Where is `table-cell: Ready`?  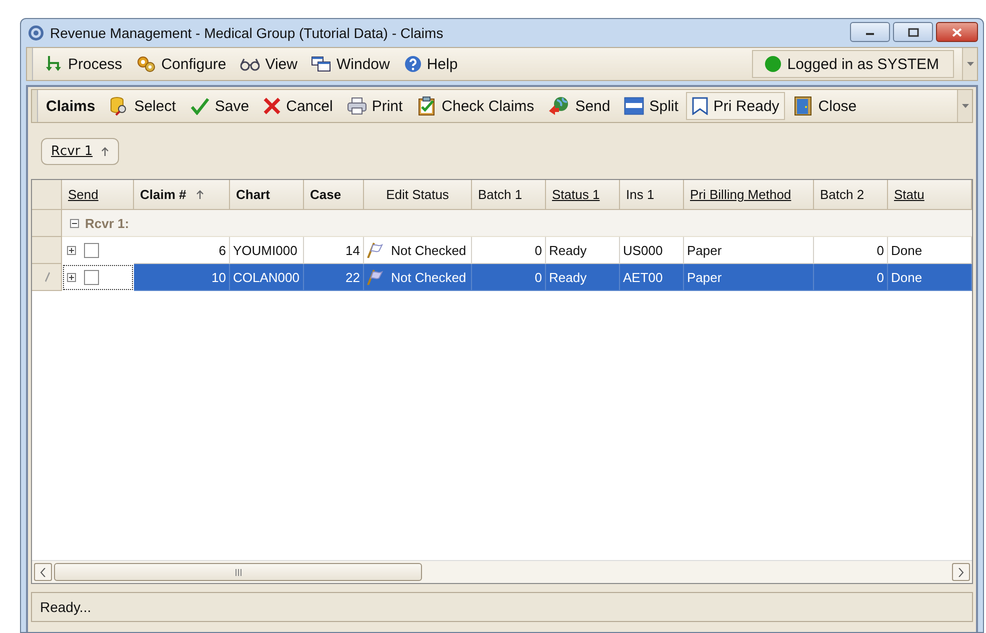
table-cell: Ready is located at coordinates (583, 277).